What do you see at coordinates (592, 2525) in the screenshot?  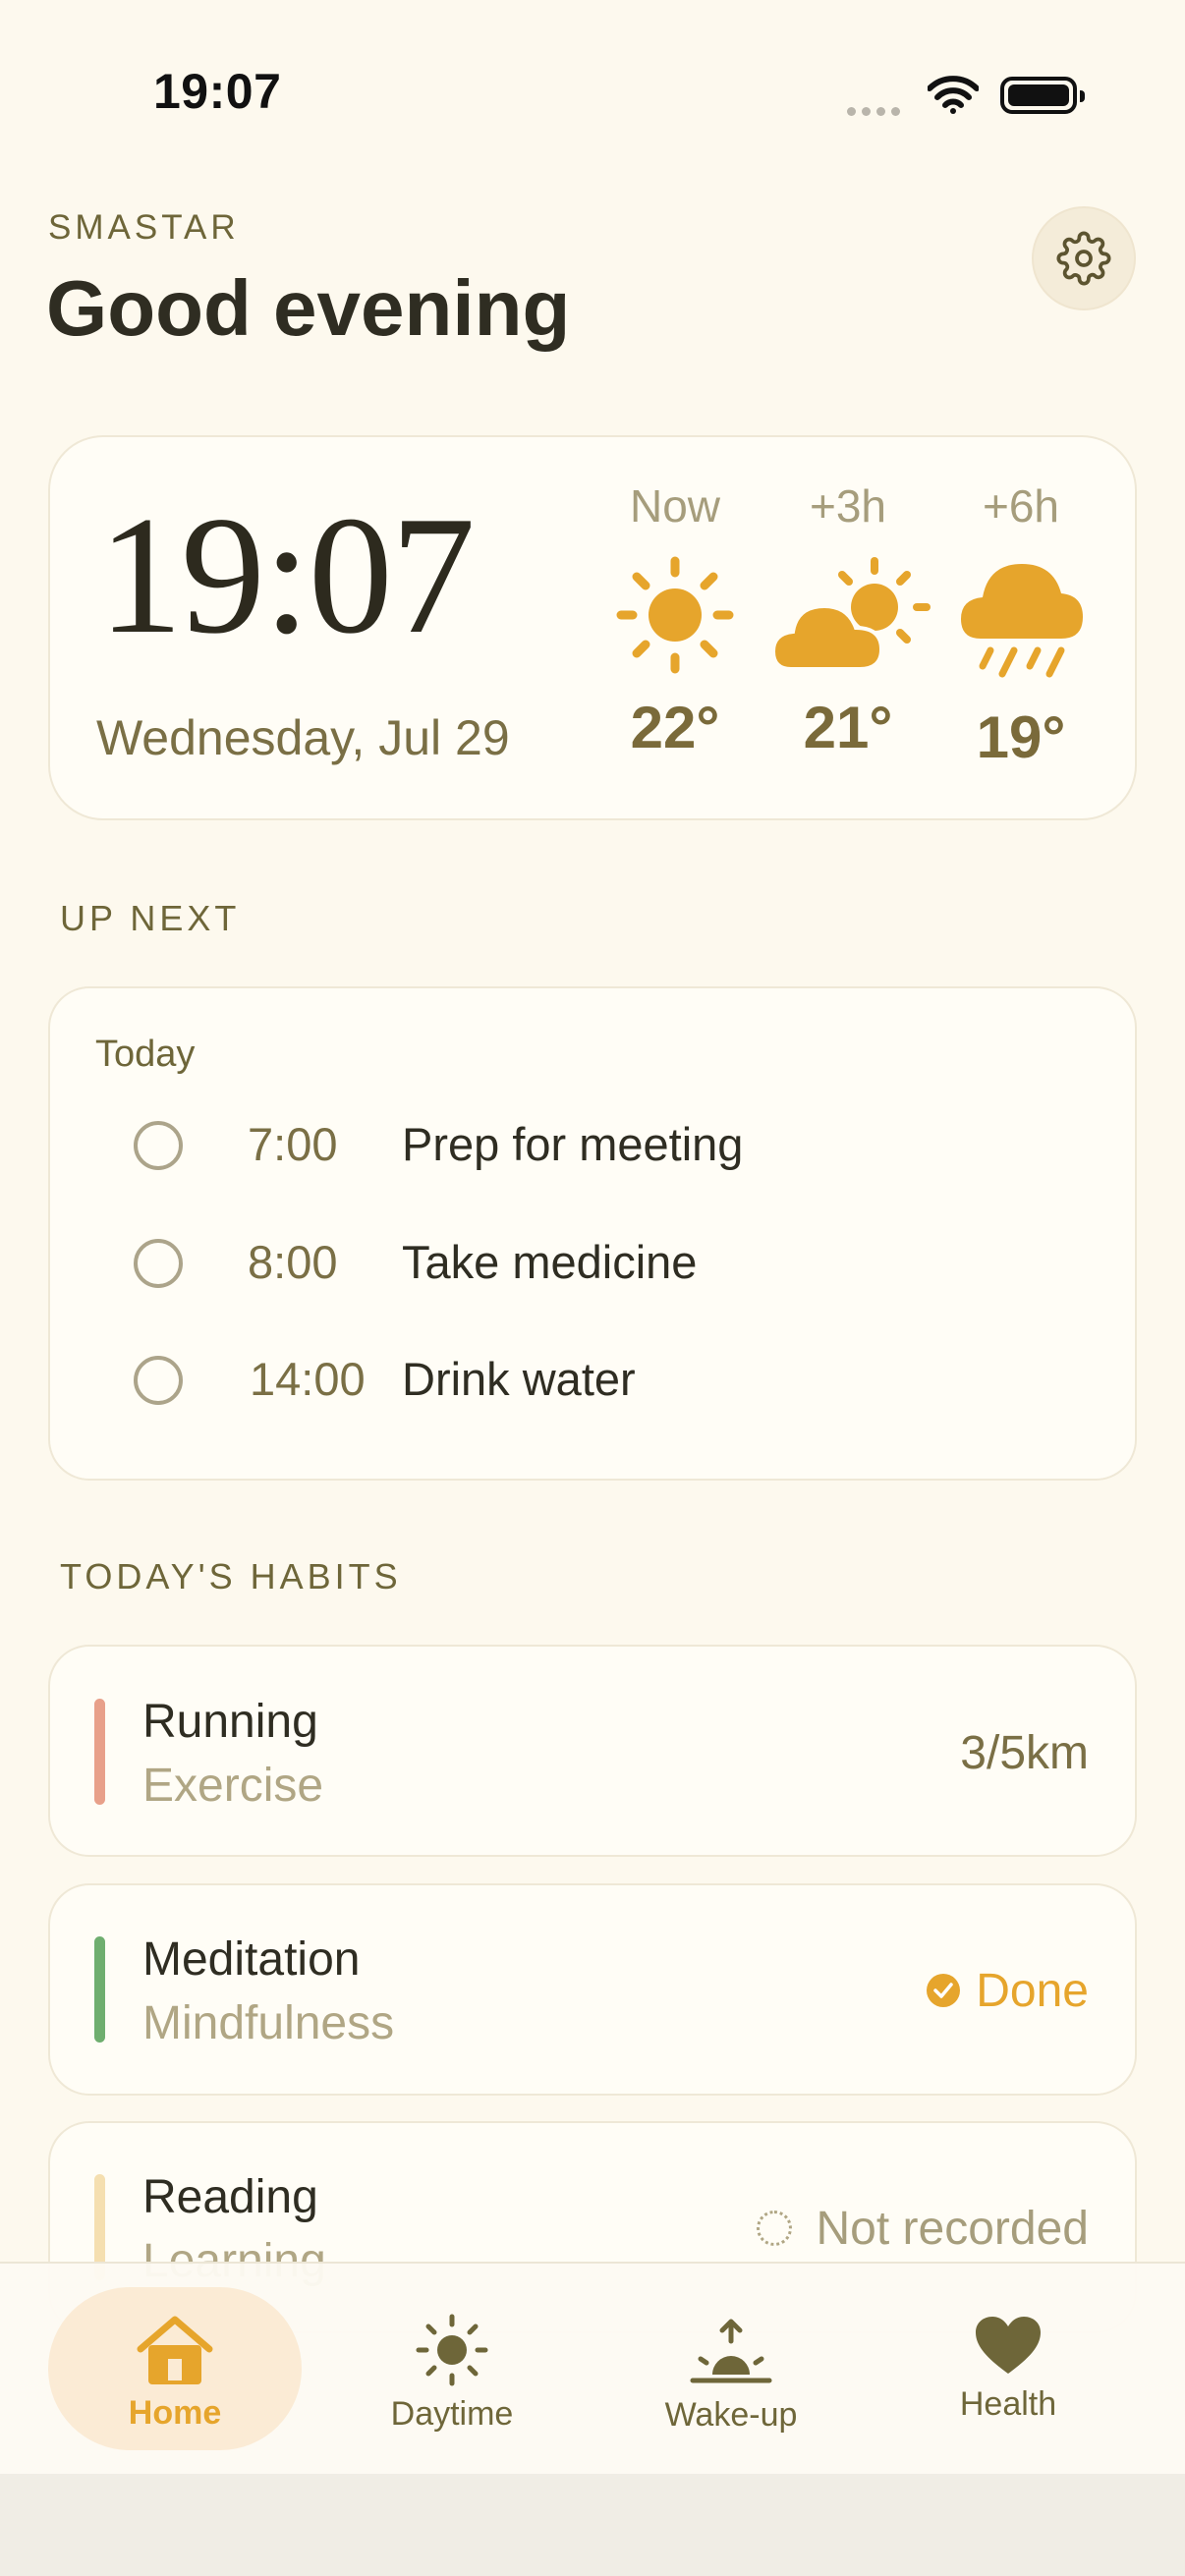 I see `home-indicator-area` at bounding box center [592, 2525].